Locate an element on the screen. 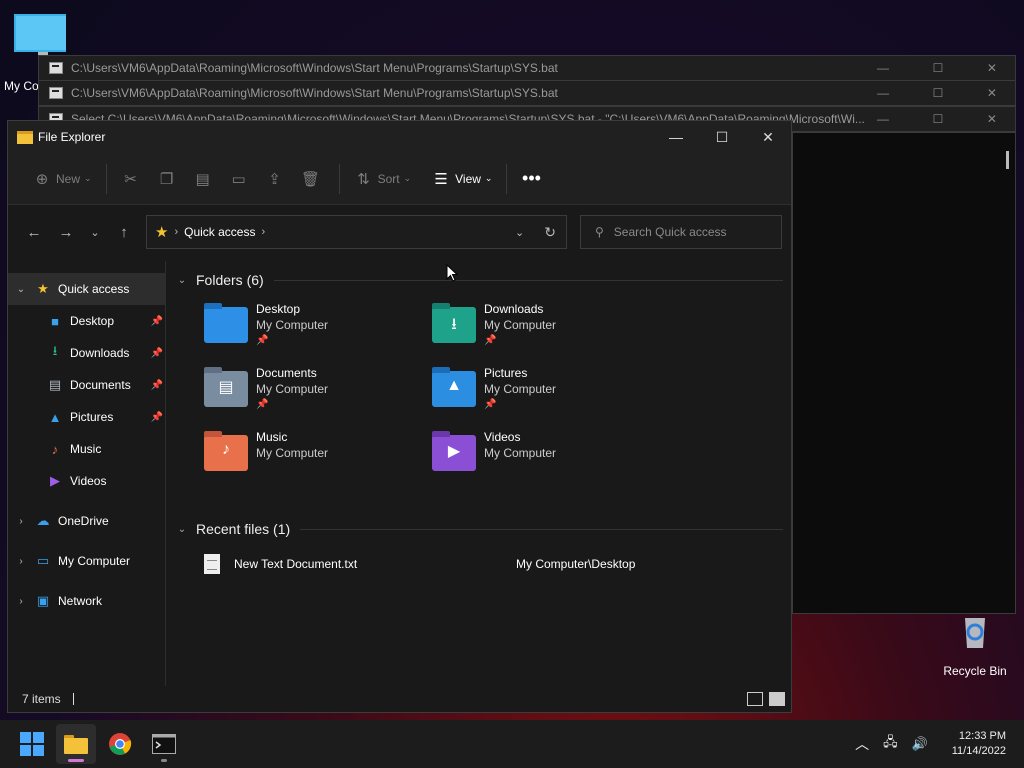 The image size is (1024, 768). recent-files-section-header: ⌄ Recent files (1) is located at coordinates (482, 529).